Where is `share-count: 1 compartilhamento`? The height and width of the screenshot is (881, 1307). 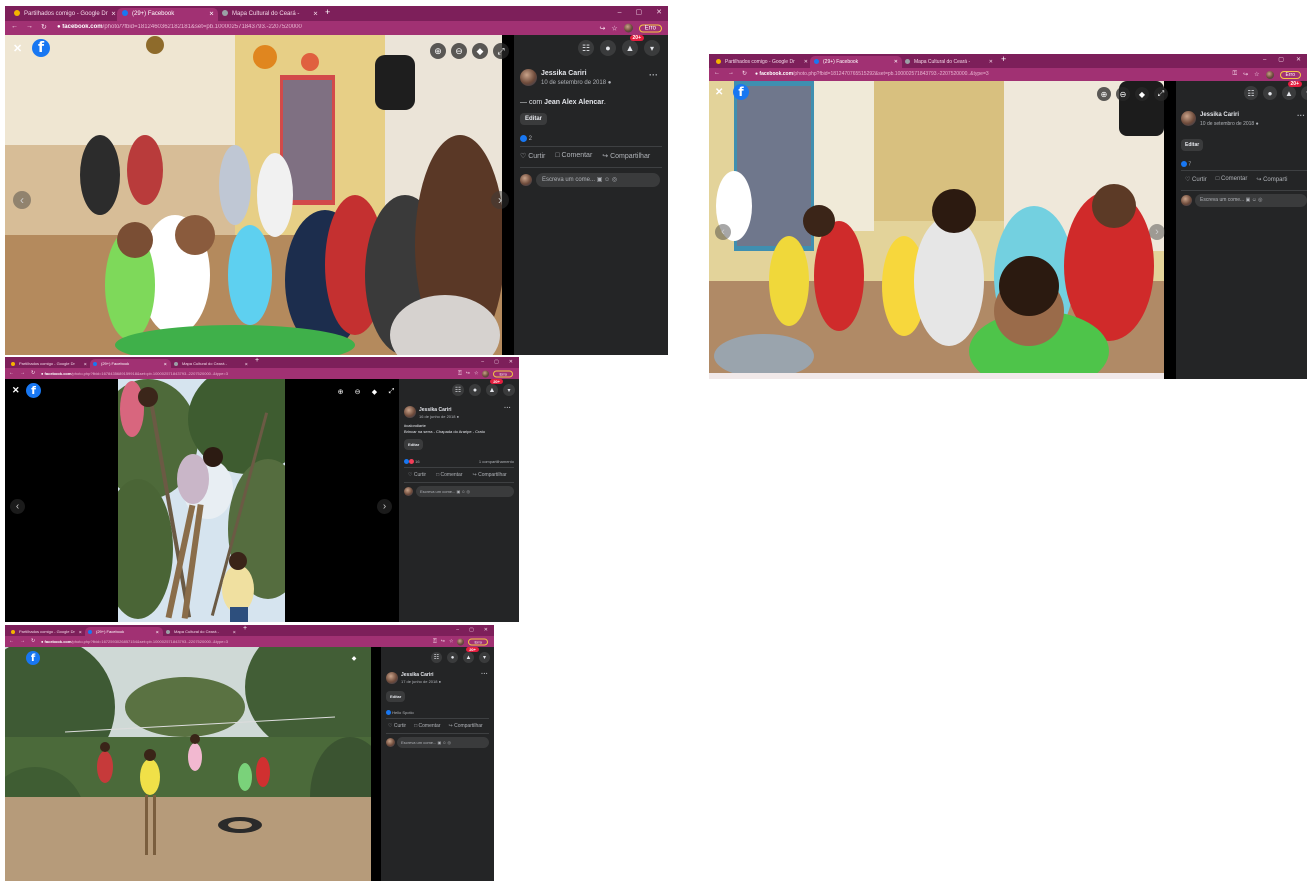
share-count: 1 compartilhamento is located at coordinates (496, 461).